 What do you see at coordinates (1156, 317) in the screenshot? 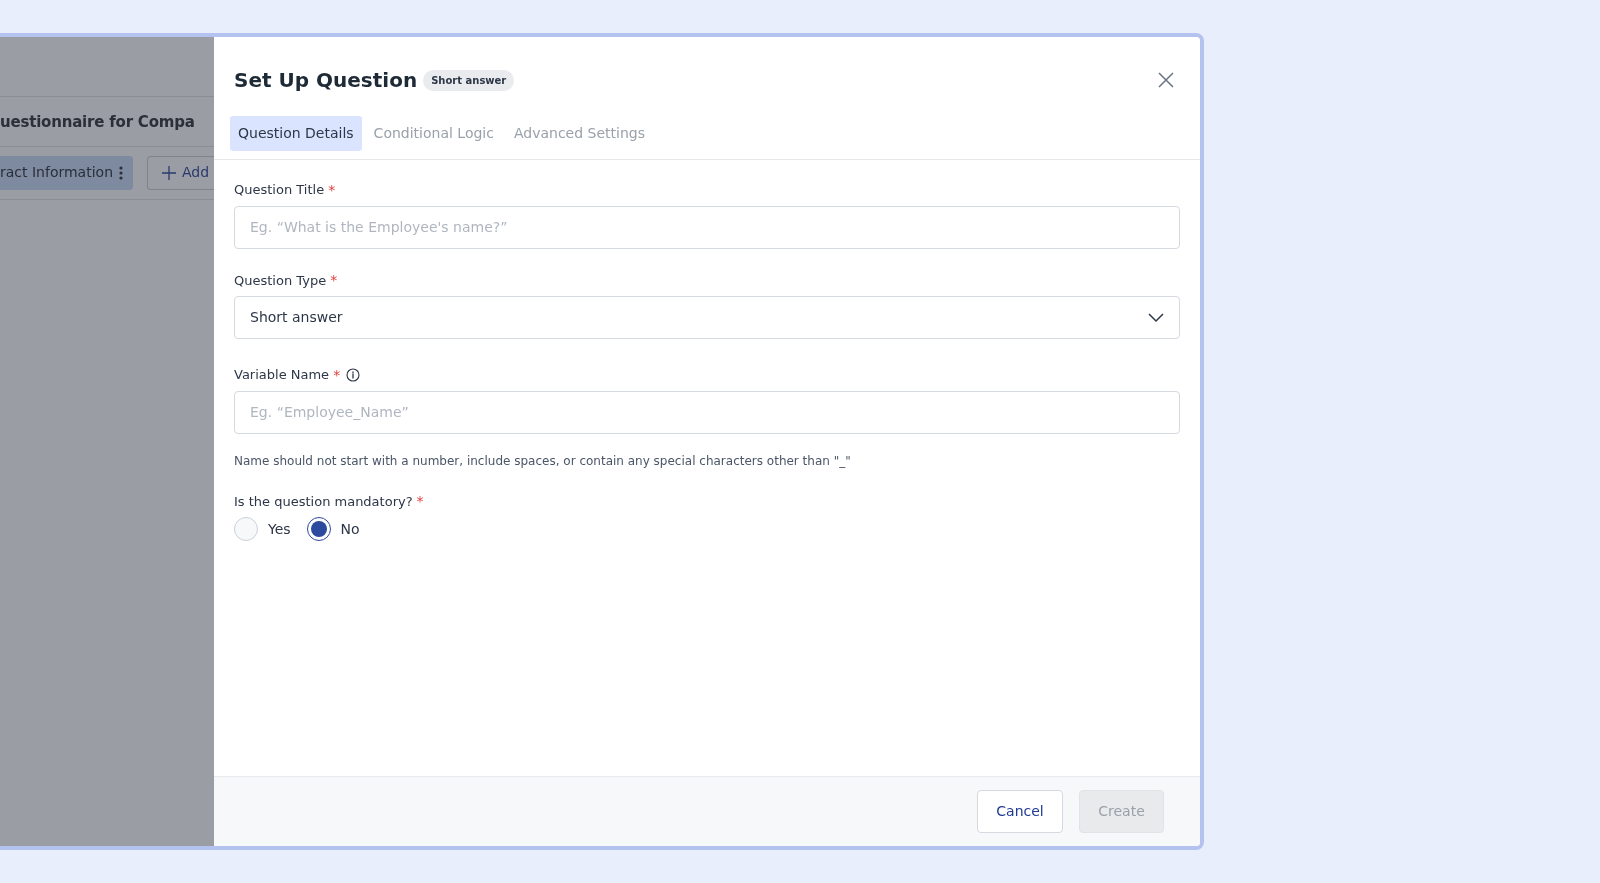
I see `chevron-down-icon` at bounding box center [1156, 317].